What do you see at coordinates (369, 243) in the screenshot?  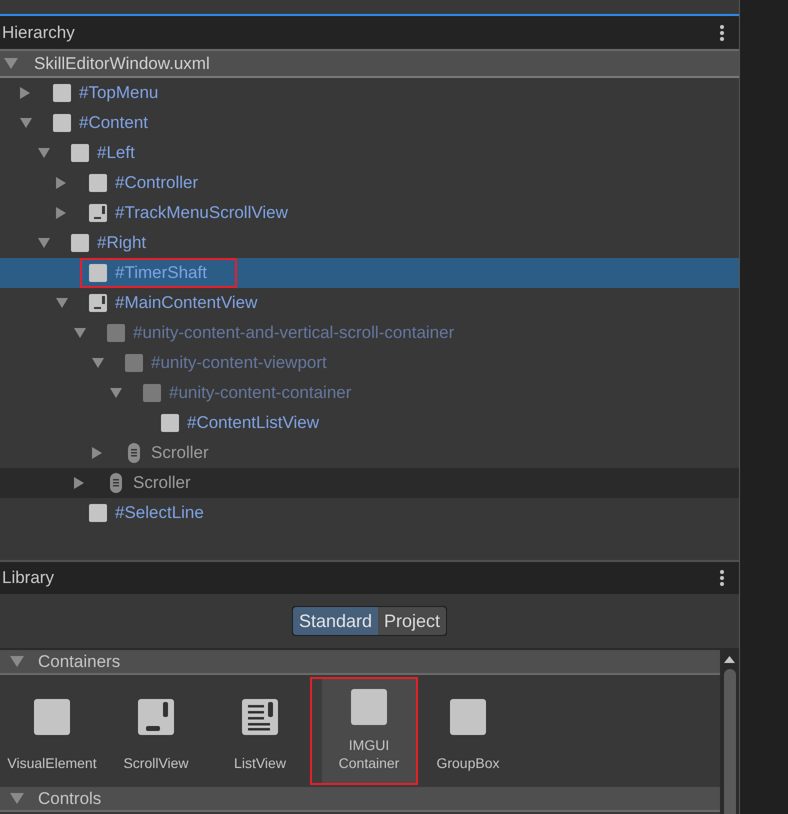 I see `tree-row: #Right` at bounding box center [369, 243].